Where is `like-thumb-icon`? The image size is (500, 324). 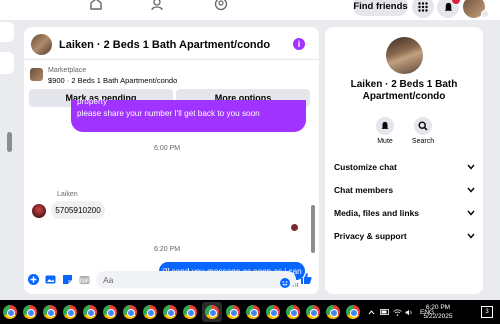 like-thumb-icon is located at coordinates (306, 278).